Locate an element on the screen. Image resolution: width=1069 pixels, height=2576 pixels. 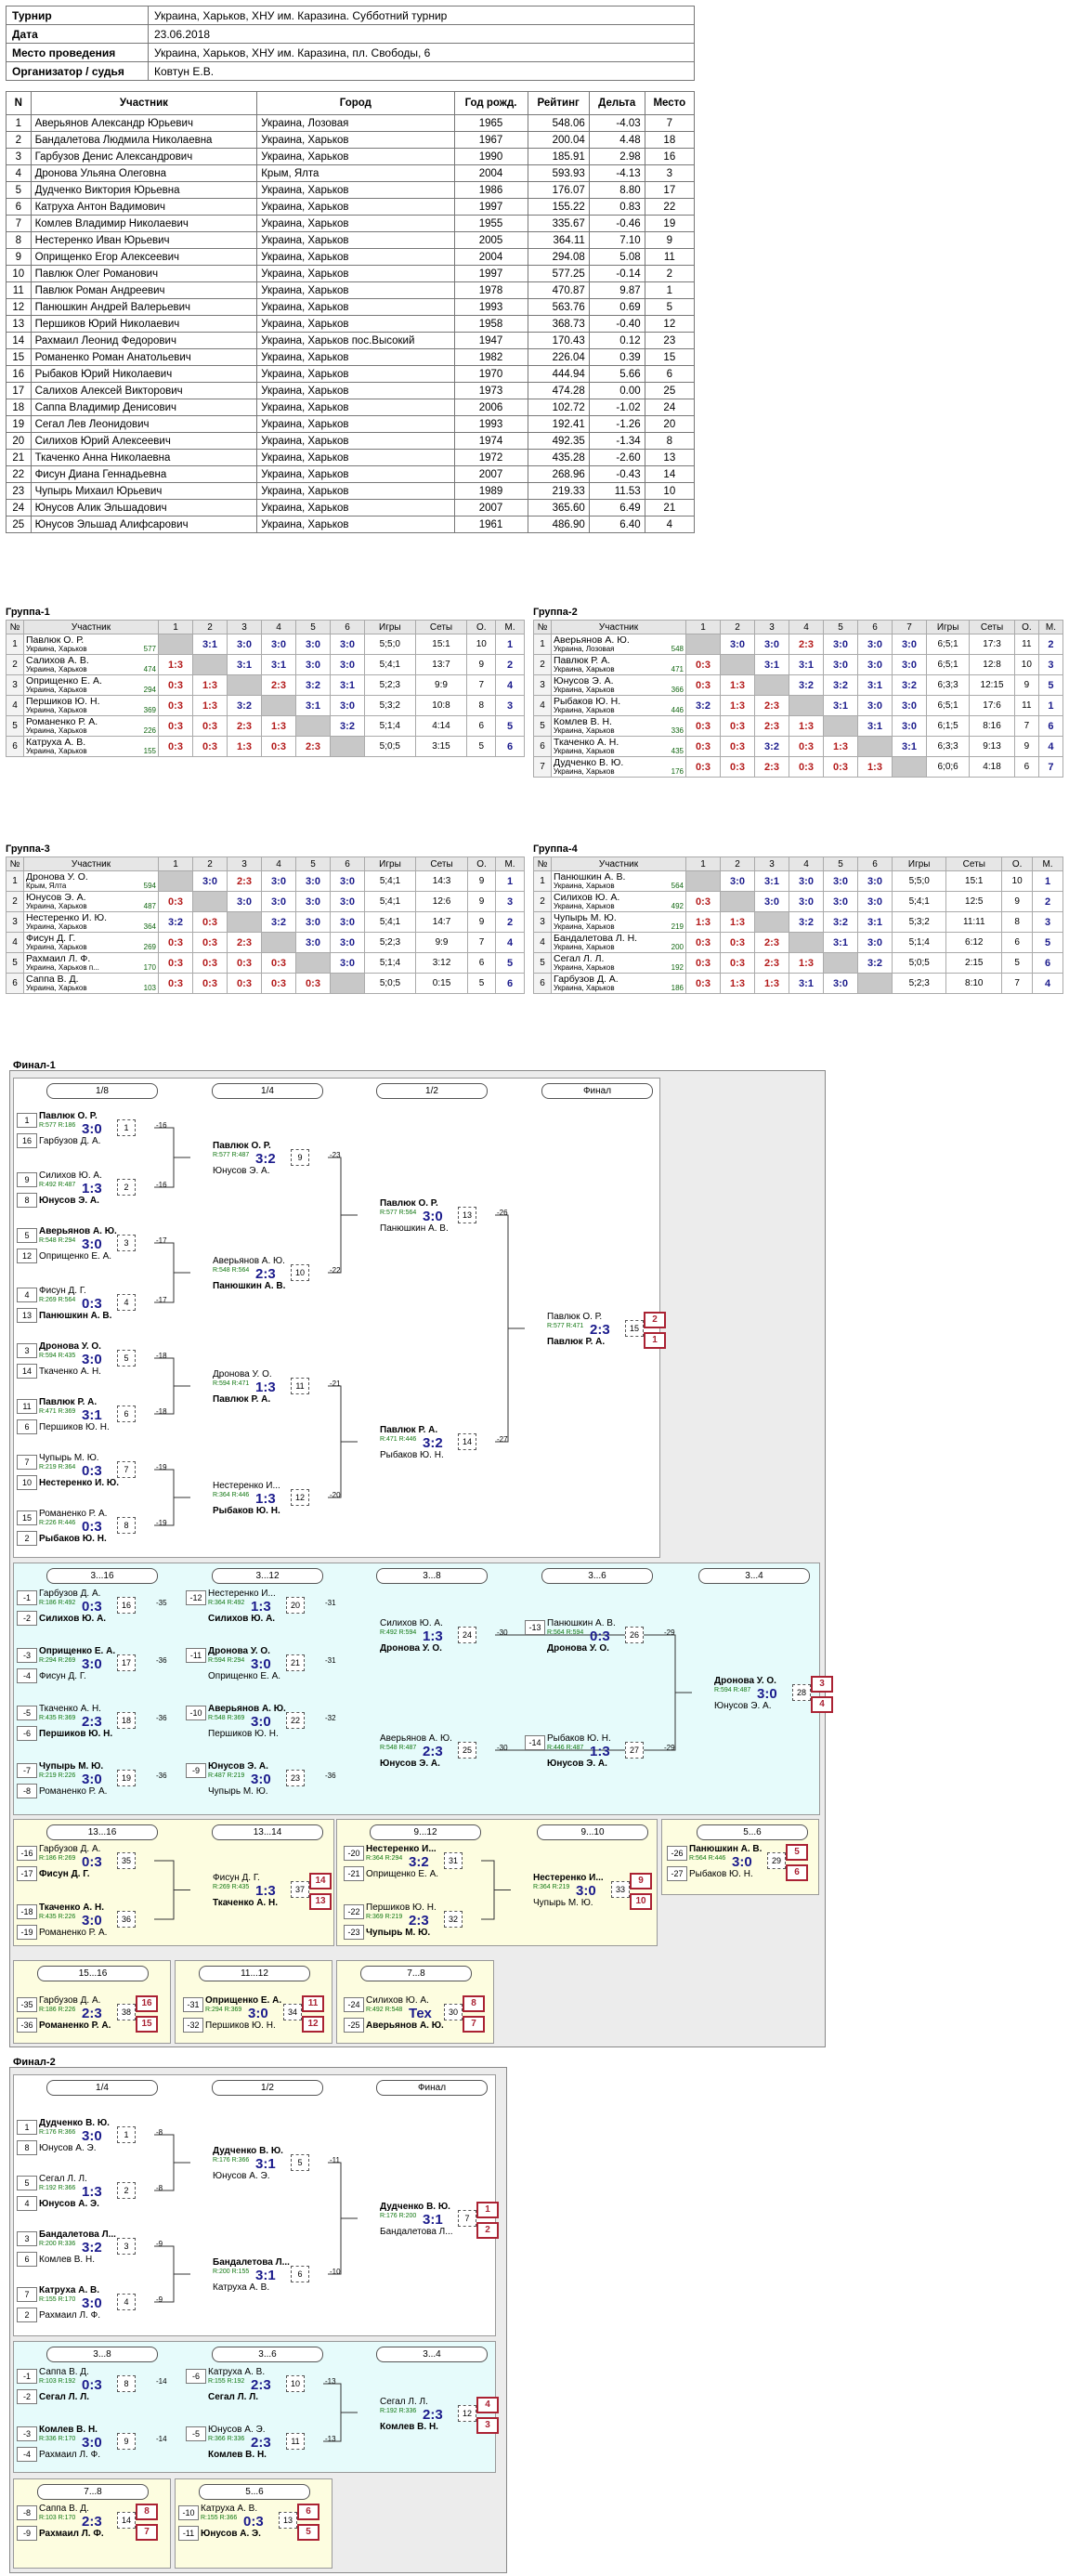
place-box: 16 is located at coordinates (147, 2004).